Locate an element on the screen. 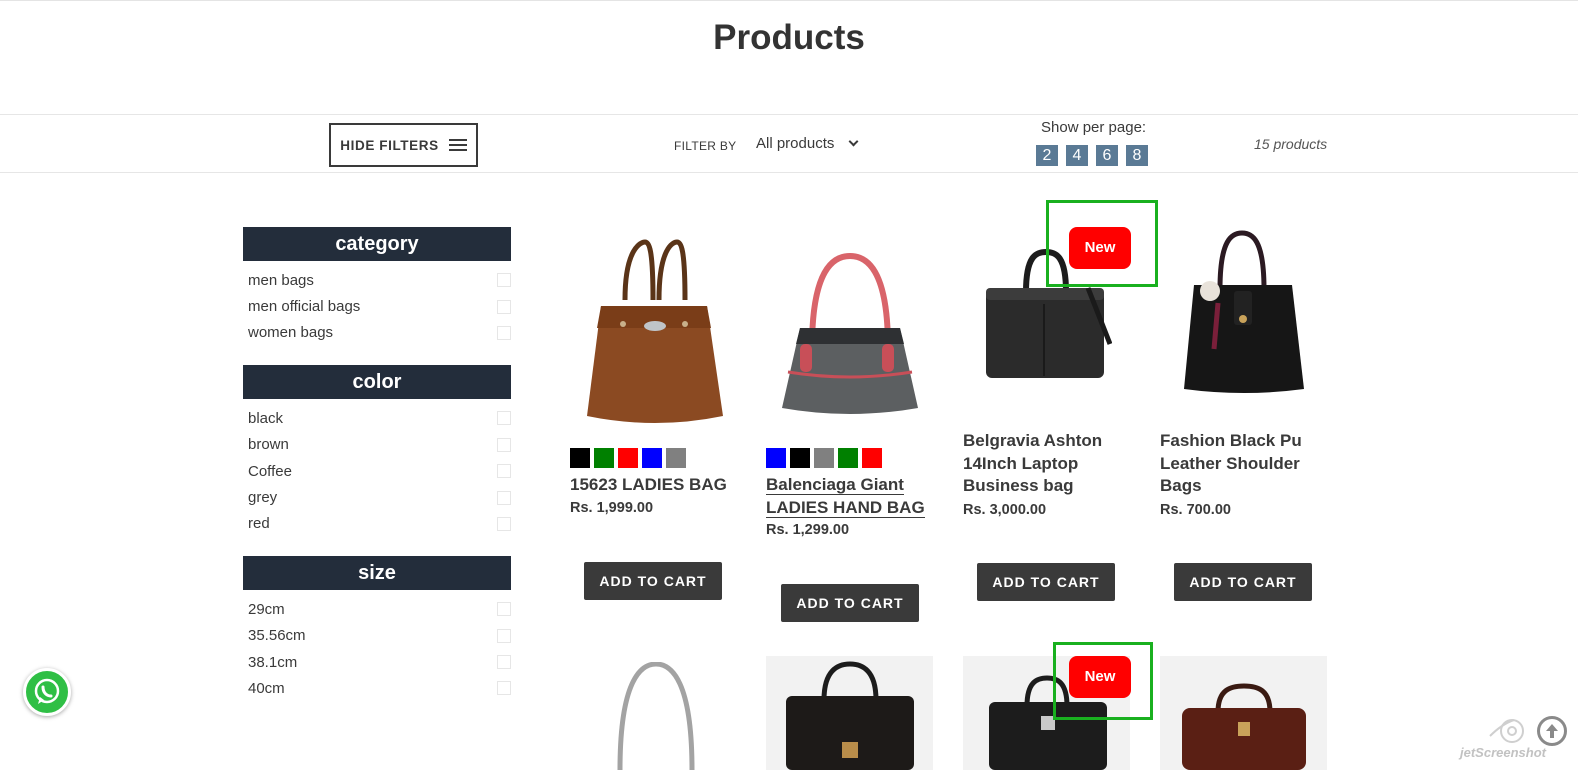  per-page-4-button: 4 is located at coordinates (1077, 155).